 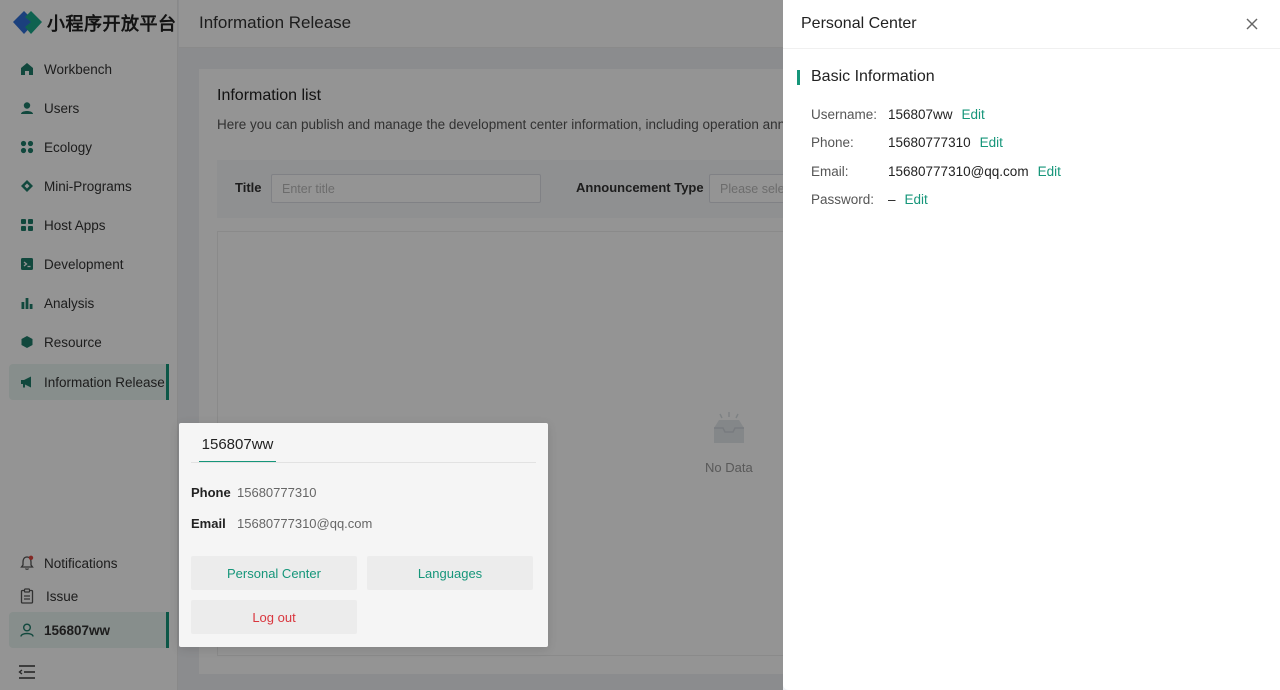 What do you see at coordinates (844, 114) in the screenshot?
I see `username-label: Username:` at bounding box center [844, 114].